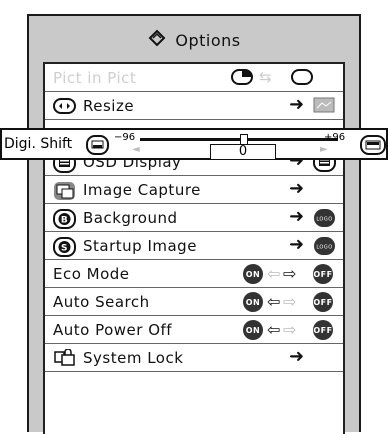 The height and width of the screenshot is (434, 388). What do you see at coordinates (324, 107) in the screenshot?
I see `resize-preview-icon` at bounding box center [324, 107].